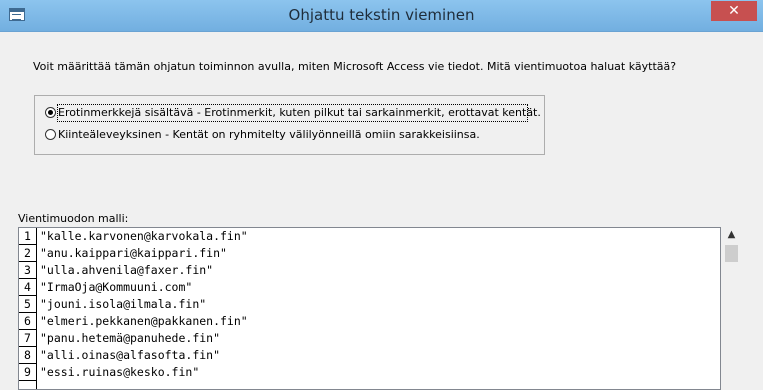  I want to click on row-text: "alli.oinas@alfasofta.fin", so click(130, 355).